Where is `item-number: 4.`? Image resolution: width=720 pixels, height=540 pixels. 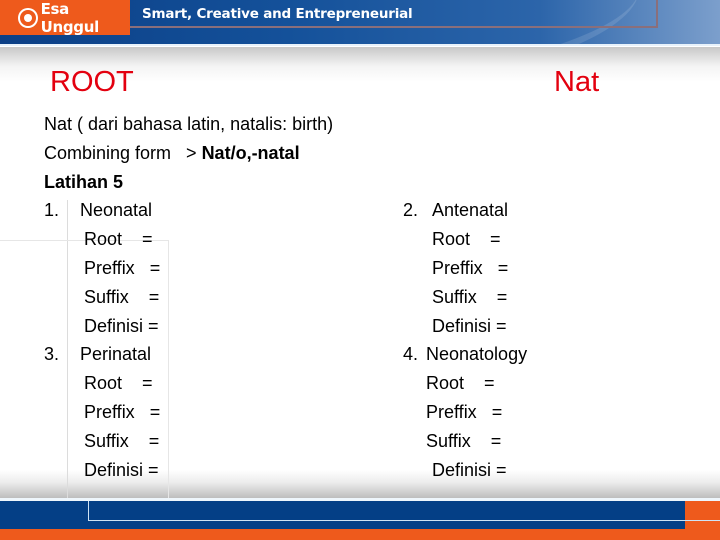
item-number: 4. is located at coordinates (411, 354).